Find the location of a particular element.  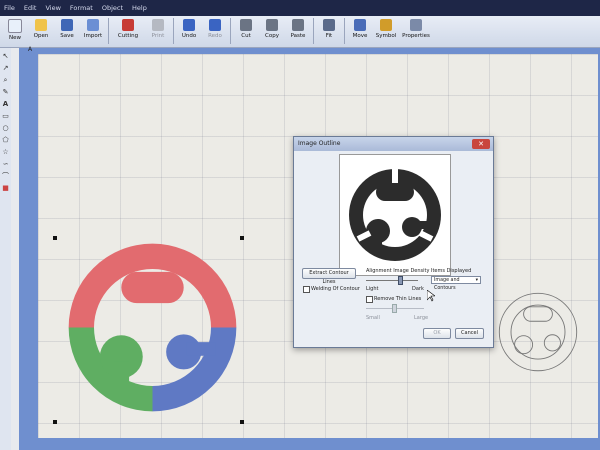

chevron-down-icon: ▾ is located at coordinates (476, 280).